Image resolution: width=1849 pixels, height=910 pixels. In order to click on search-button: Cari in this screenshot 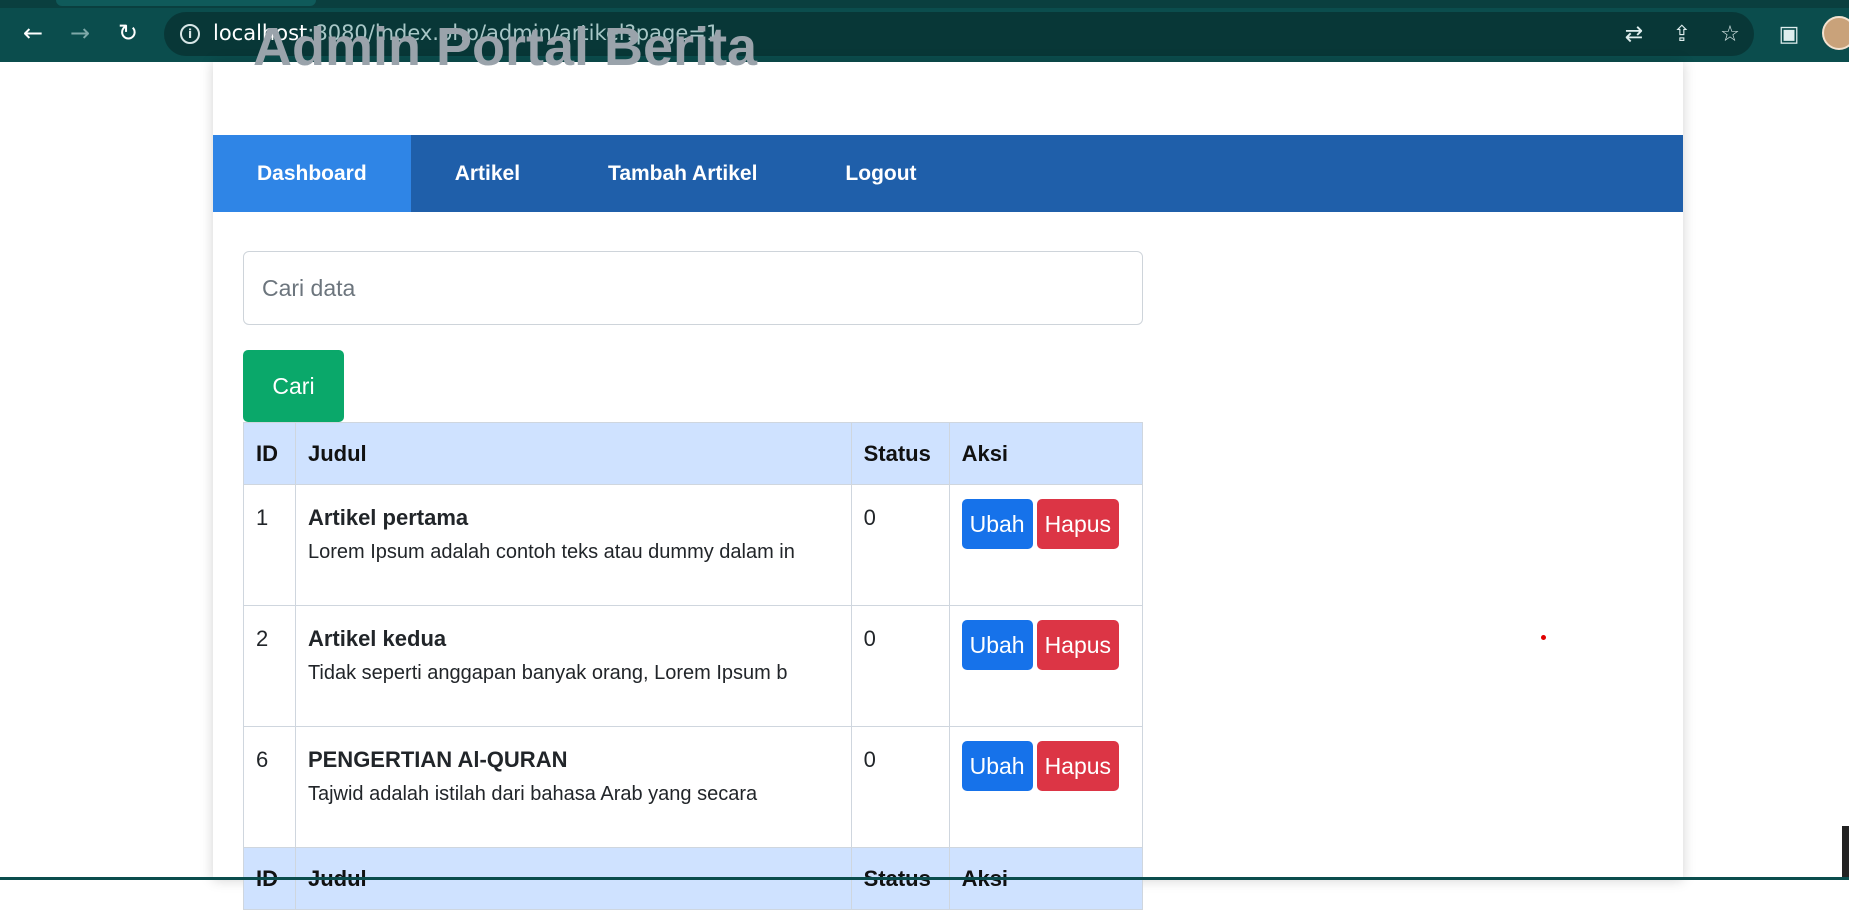, I will do `click(293, 386)`.